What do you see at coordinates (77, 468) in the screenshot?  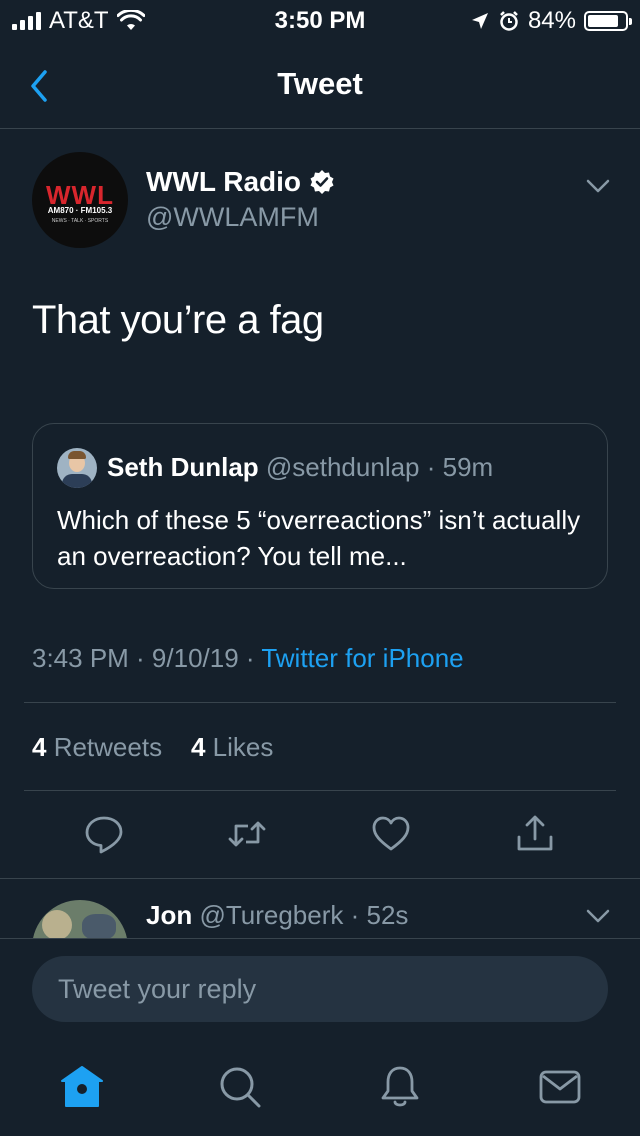 I see `quoted-author-avatar` at bounding box center [77, 468].